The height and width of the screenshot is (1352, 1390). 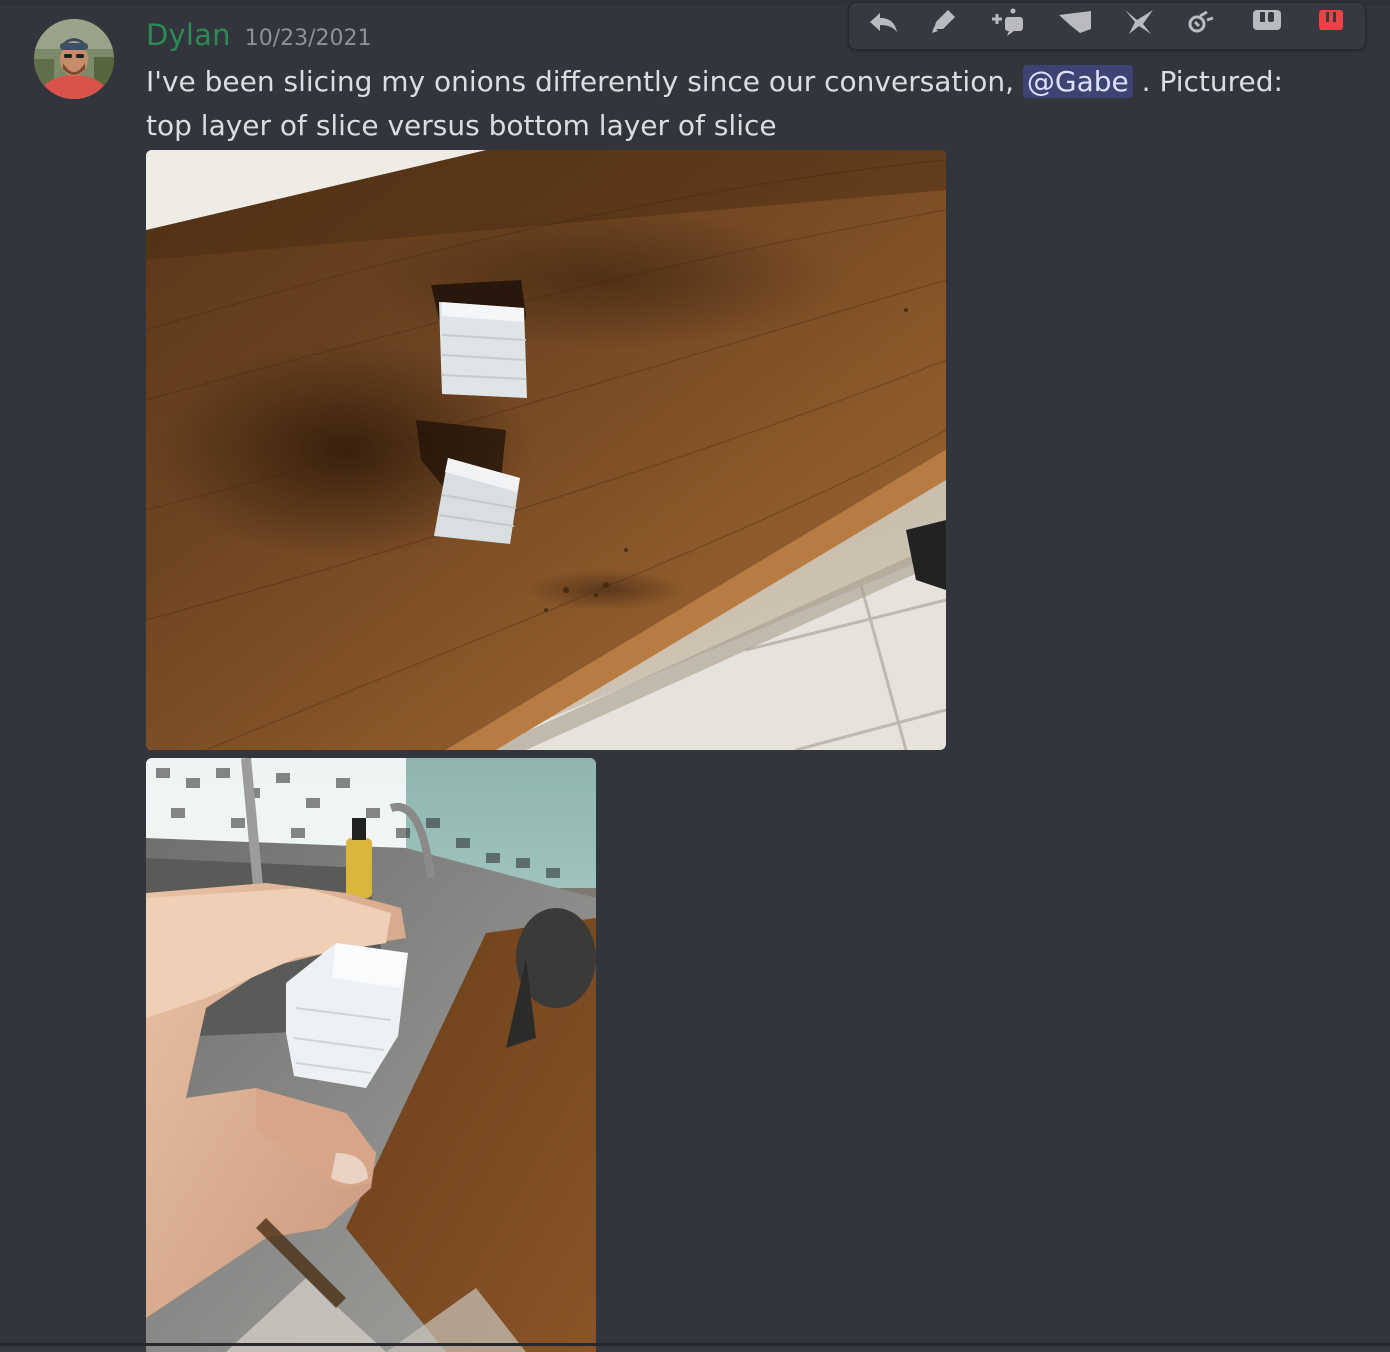 I want to click on image-attachment-hand-holding-onion, so click(x=371, y=1055).